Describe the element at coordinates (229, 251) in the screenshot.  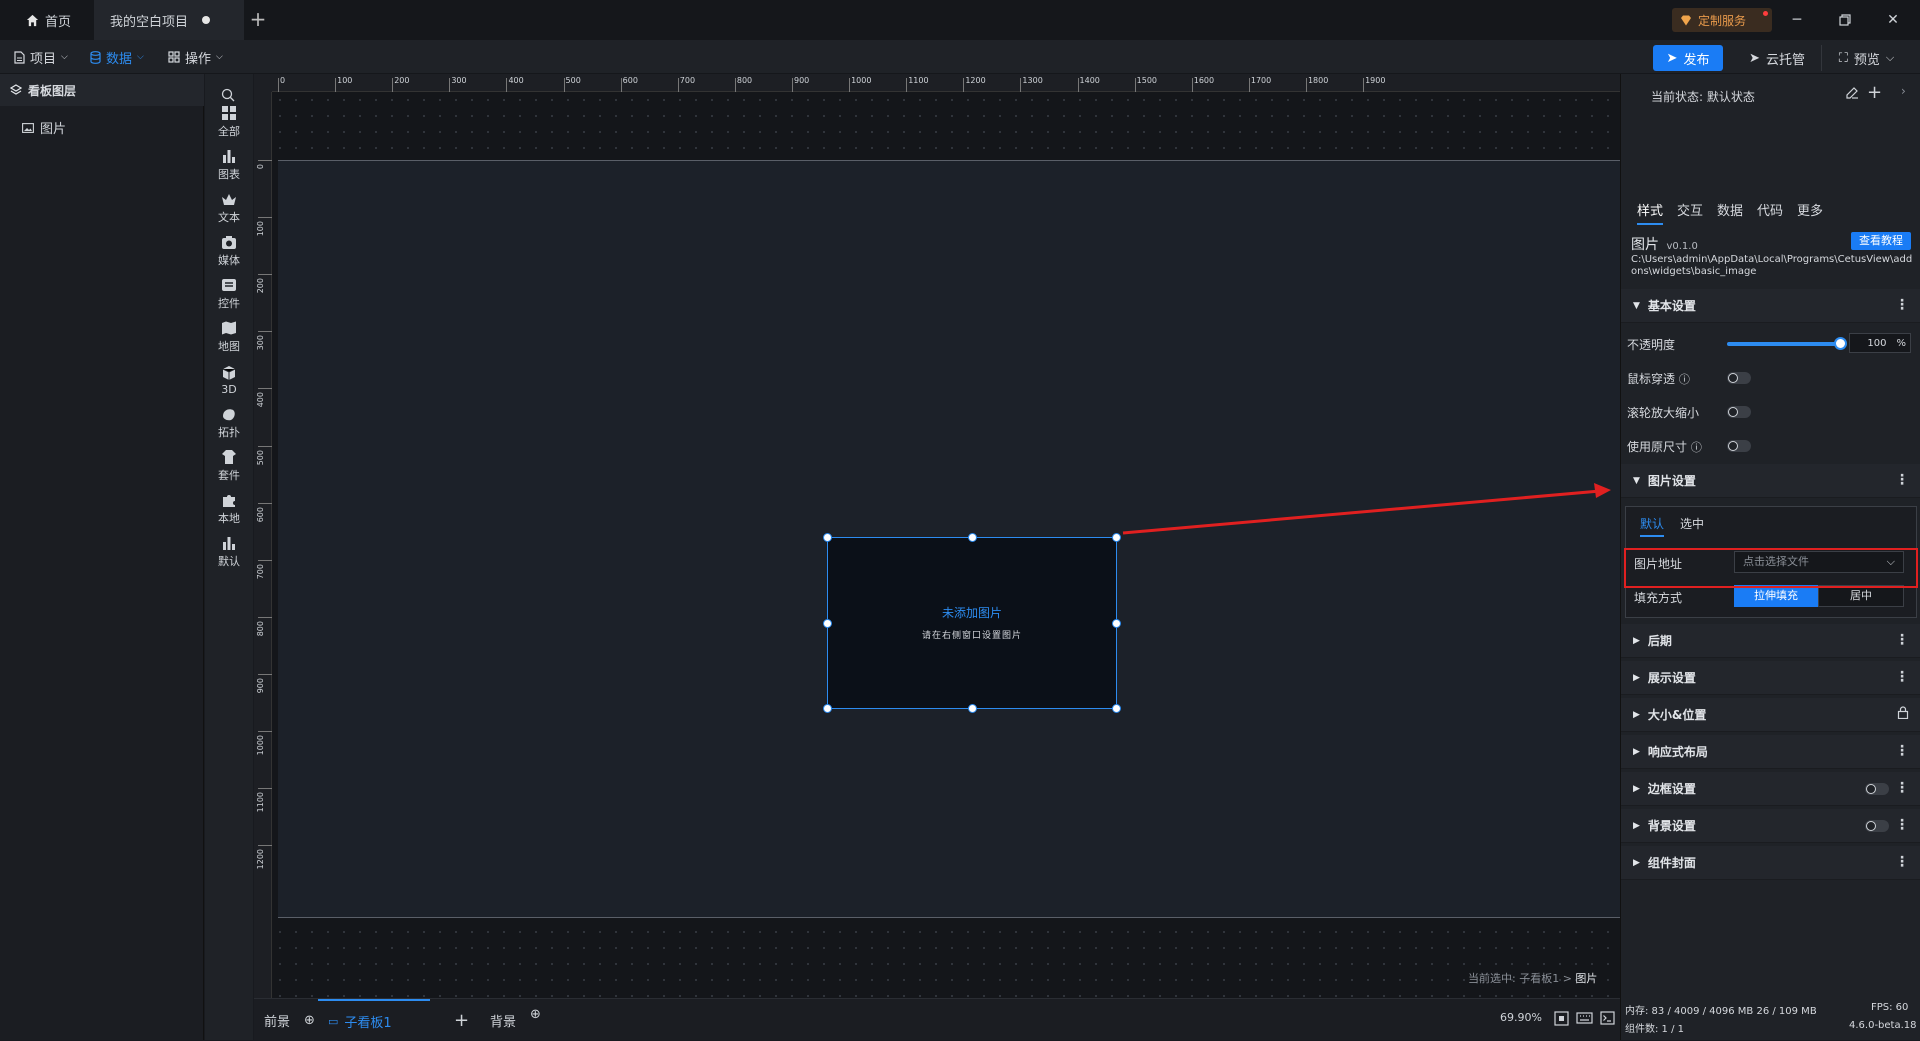
I see `category-4: 媒体` at that location.